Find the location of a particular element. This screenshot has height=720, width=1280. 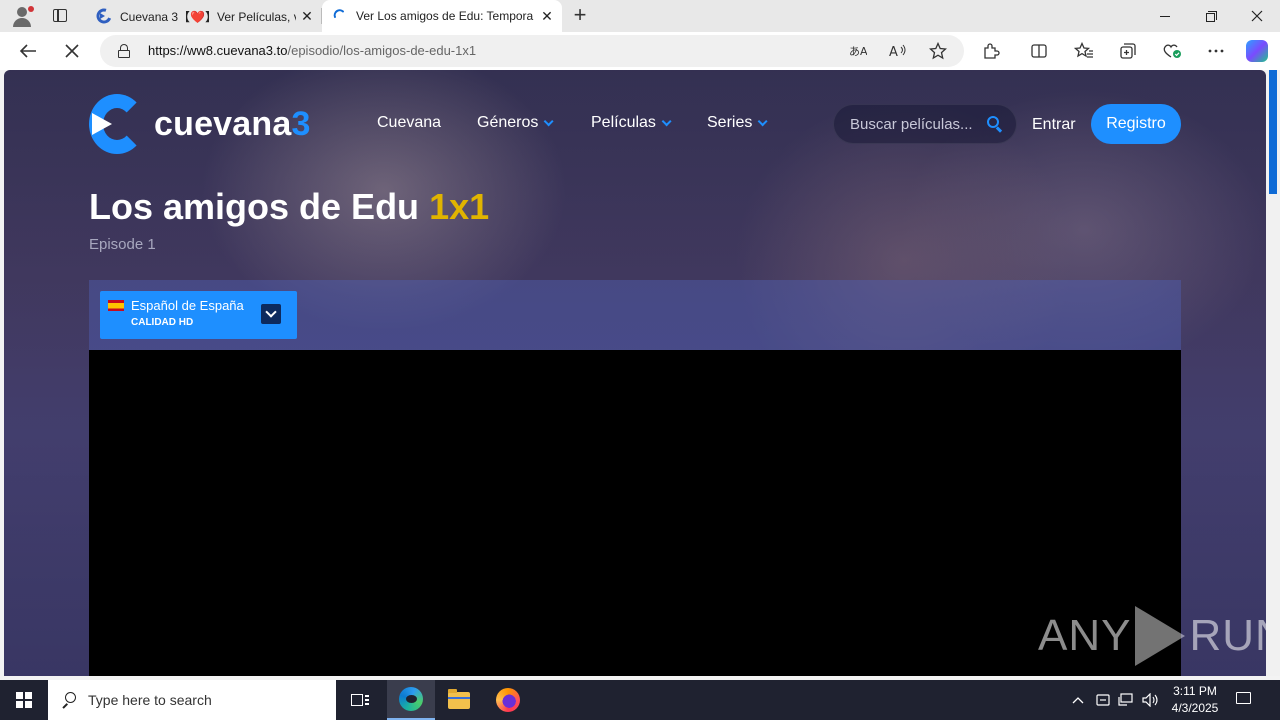

chevron-up-icon is located at coordinates (1078, 700).